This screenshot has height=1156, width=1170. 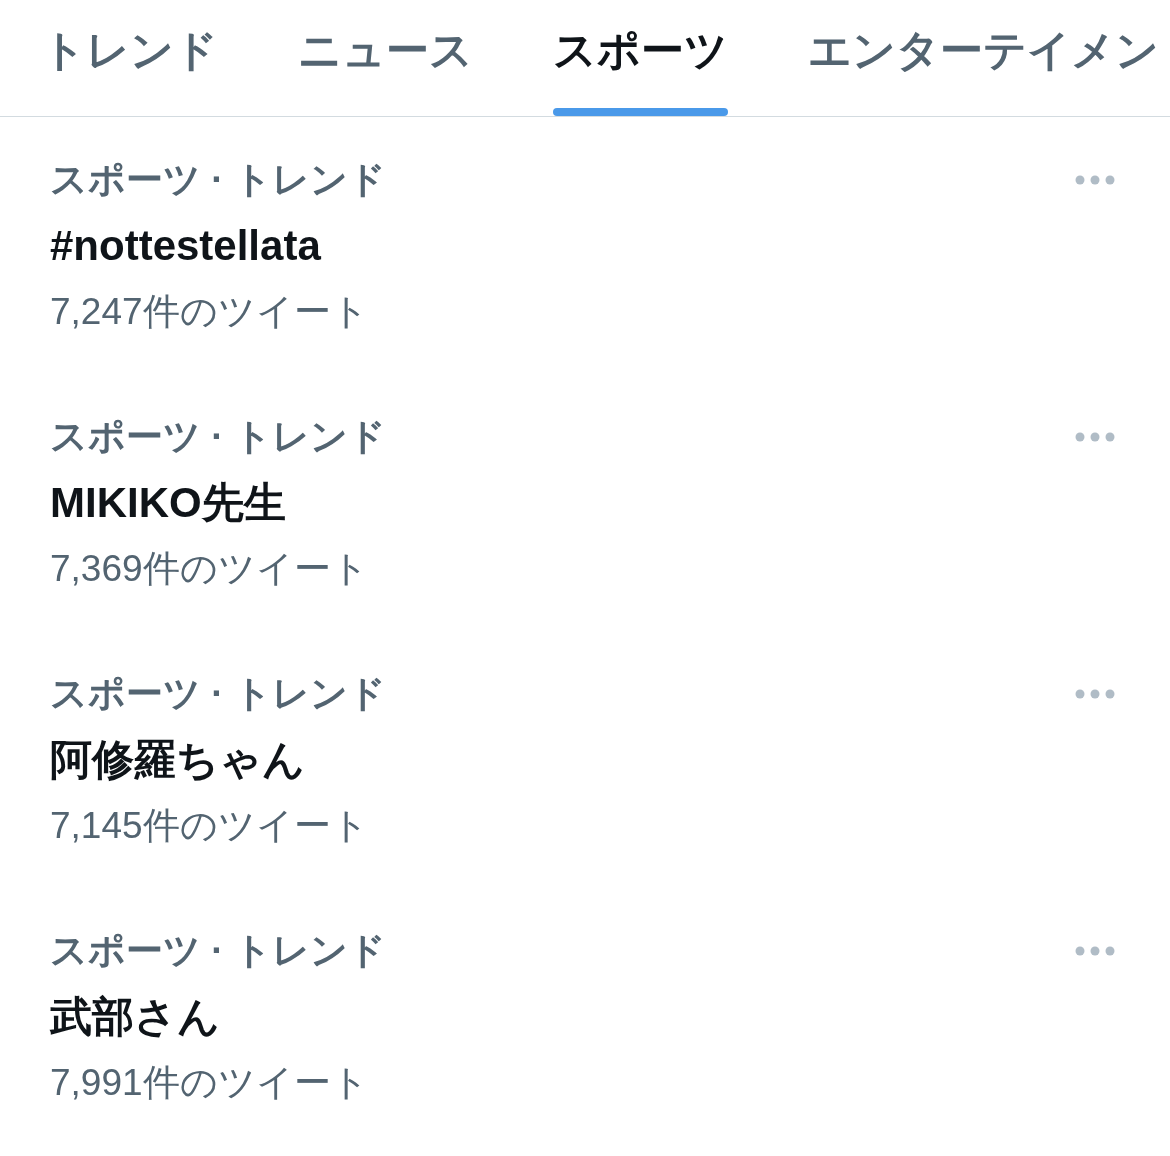 I want to click on trend-title: #nottestellata, so click(x=186, y=246).